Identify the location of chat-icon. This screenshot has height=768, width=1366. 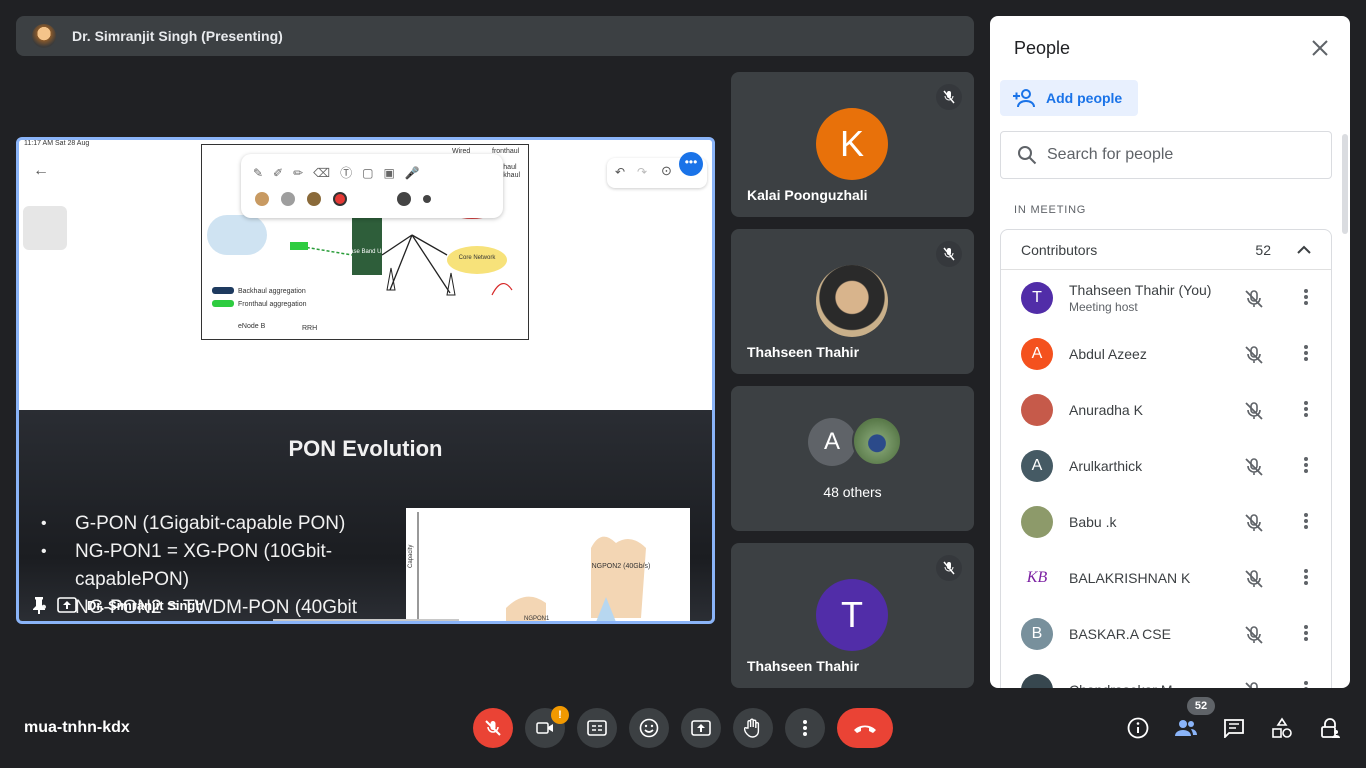
(1234, 728).